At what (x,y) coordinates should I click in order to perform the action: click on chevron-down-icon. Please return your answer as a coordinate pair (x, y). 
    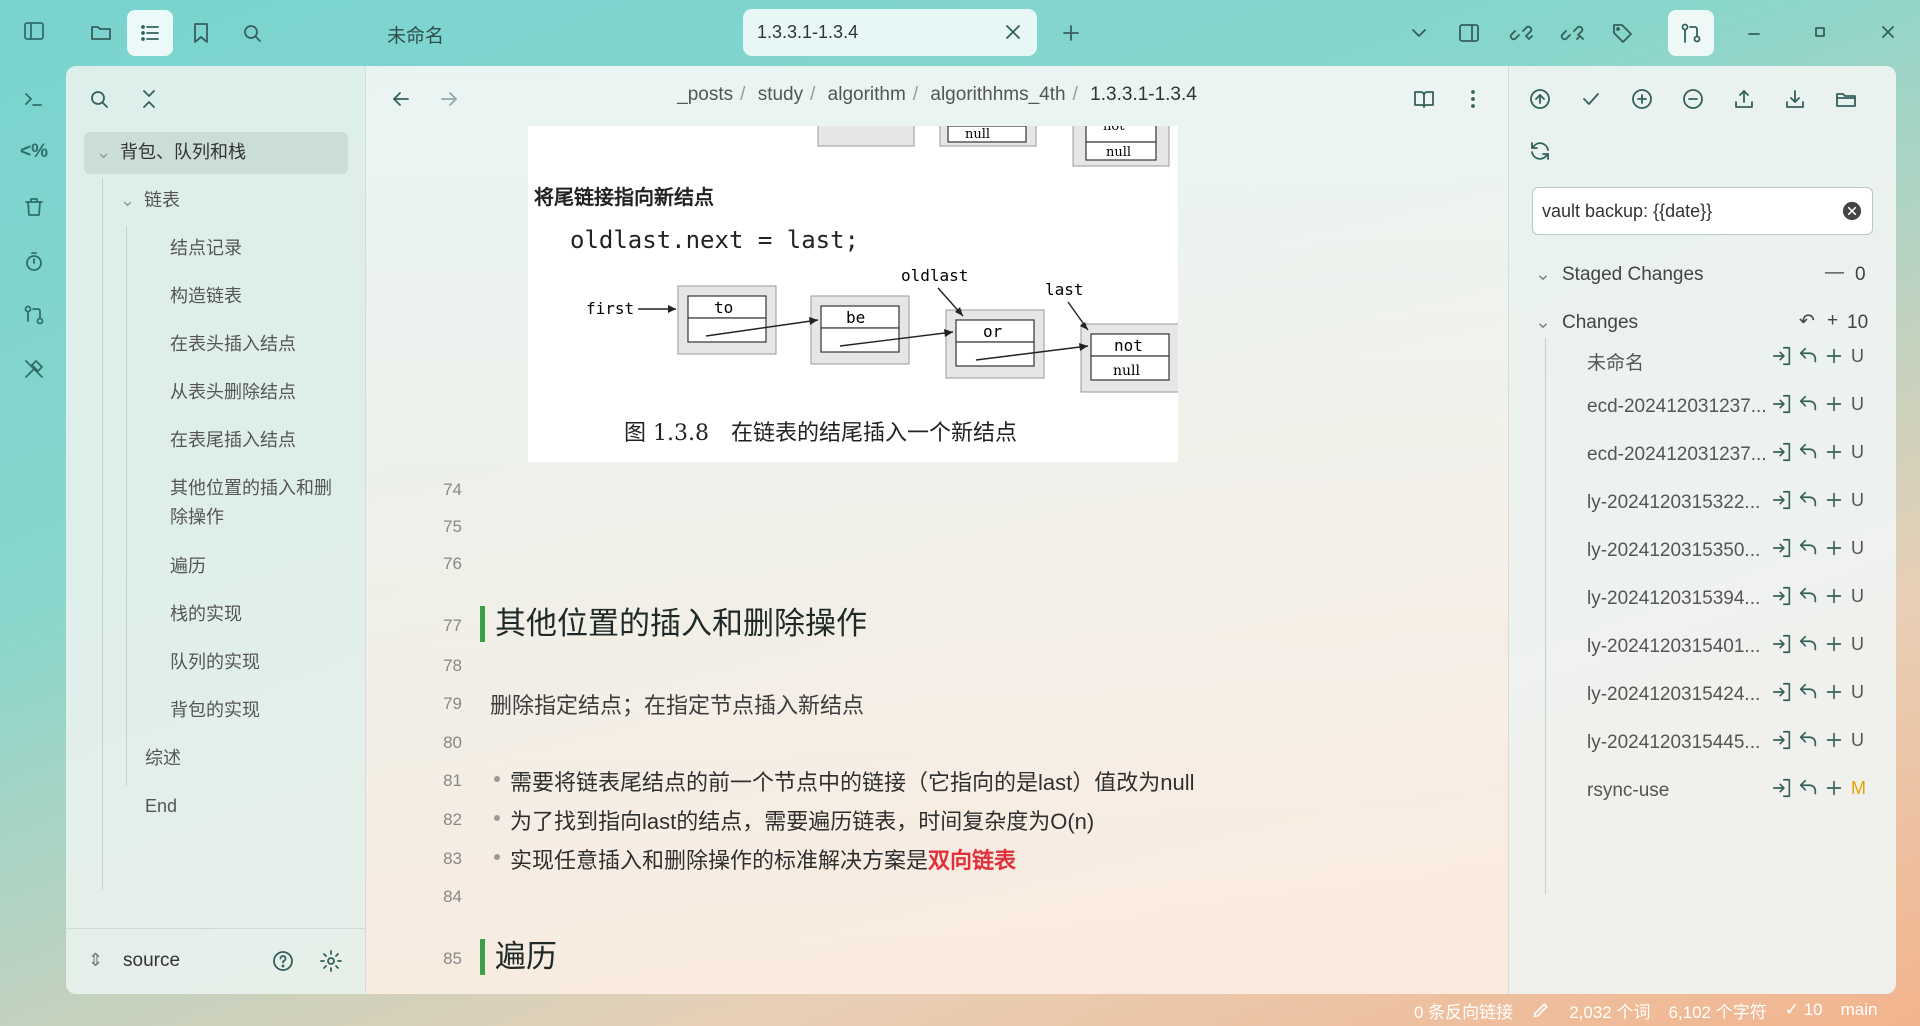
    Looking at the image, I should click on (1419, 33).